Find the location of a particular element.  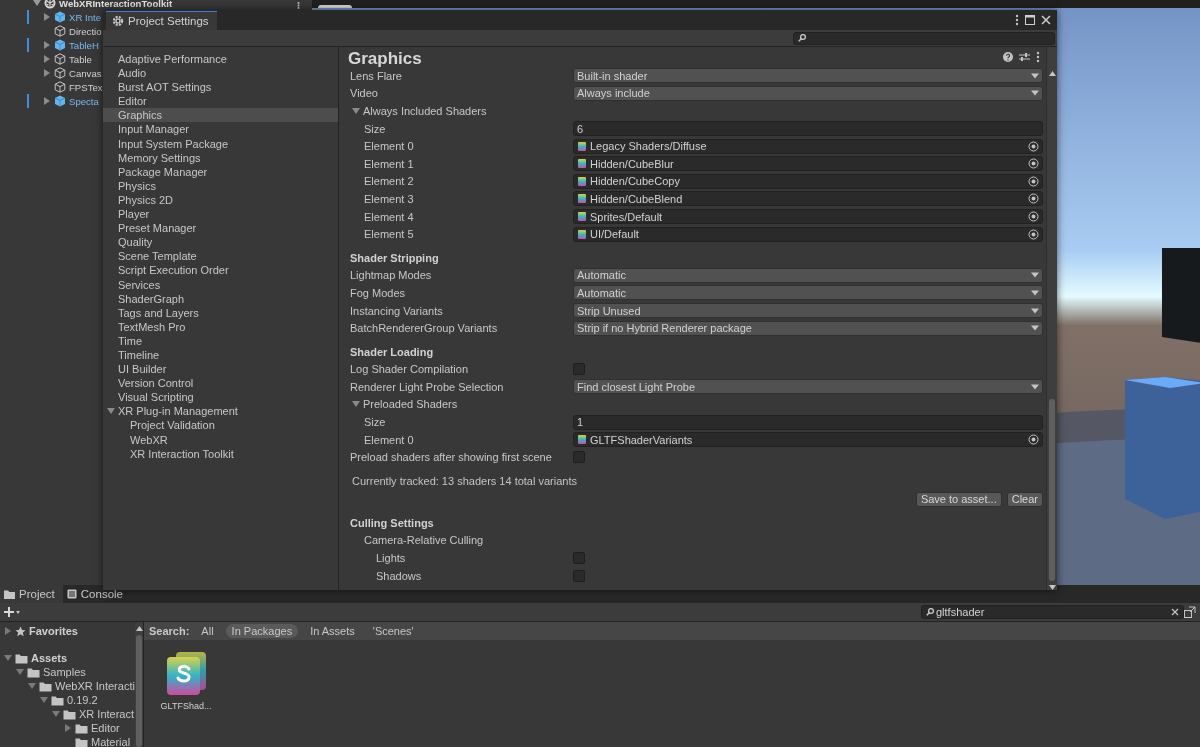

hierarchy-item: Specta is located at coordinates (84, 101).